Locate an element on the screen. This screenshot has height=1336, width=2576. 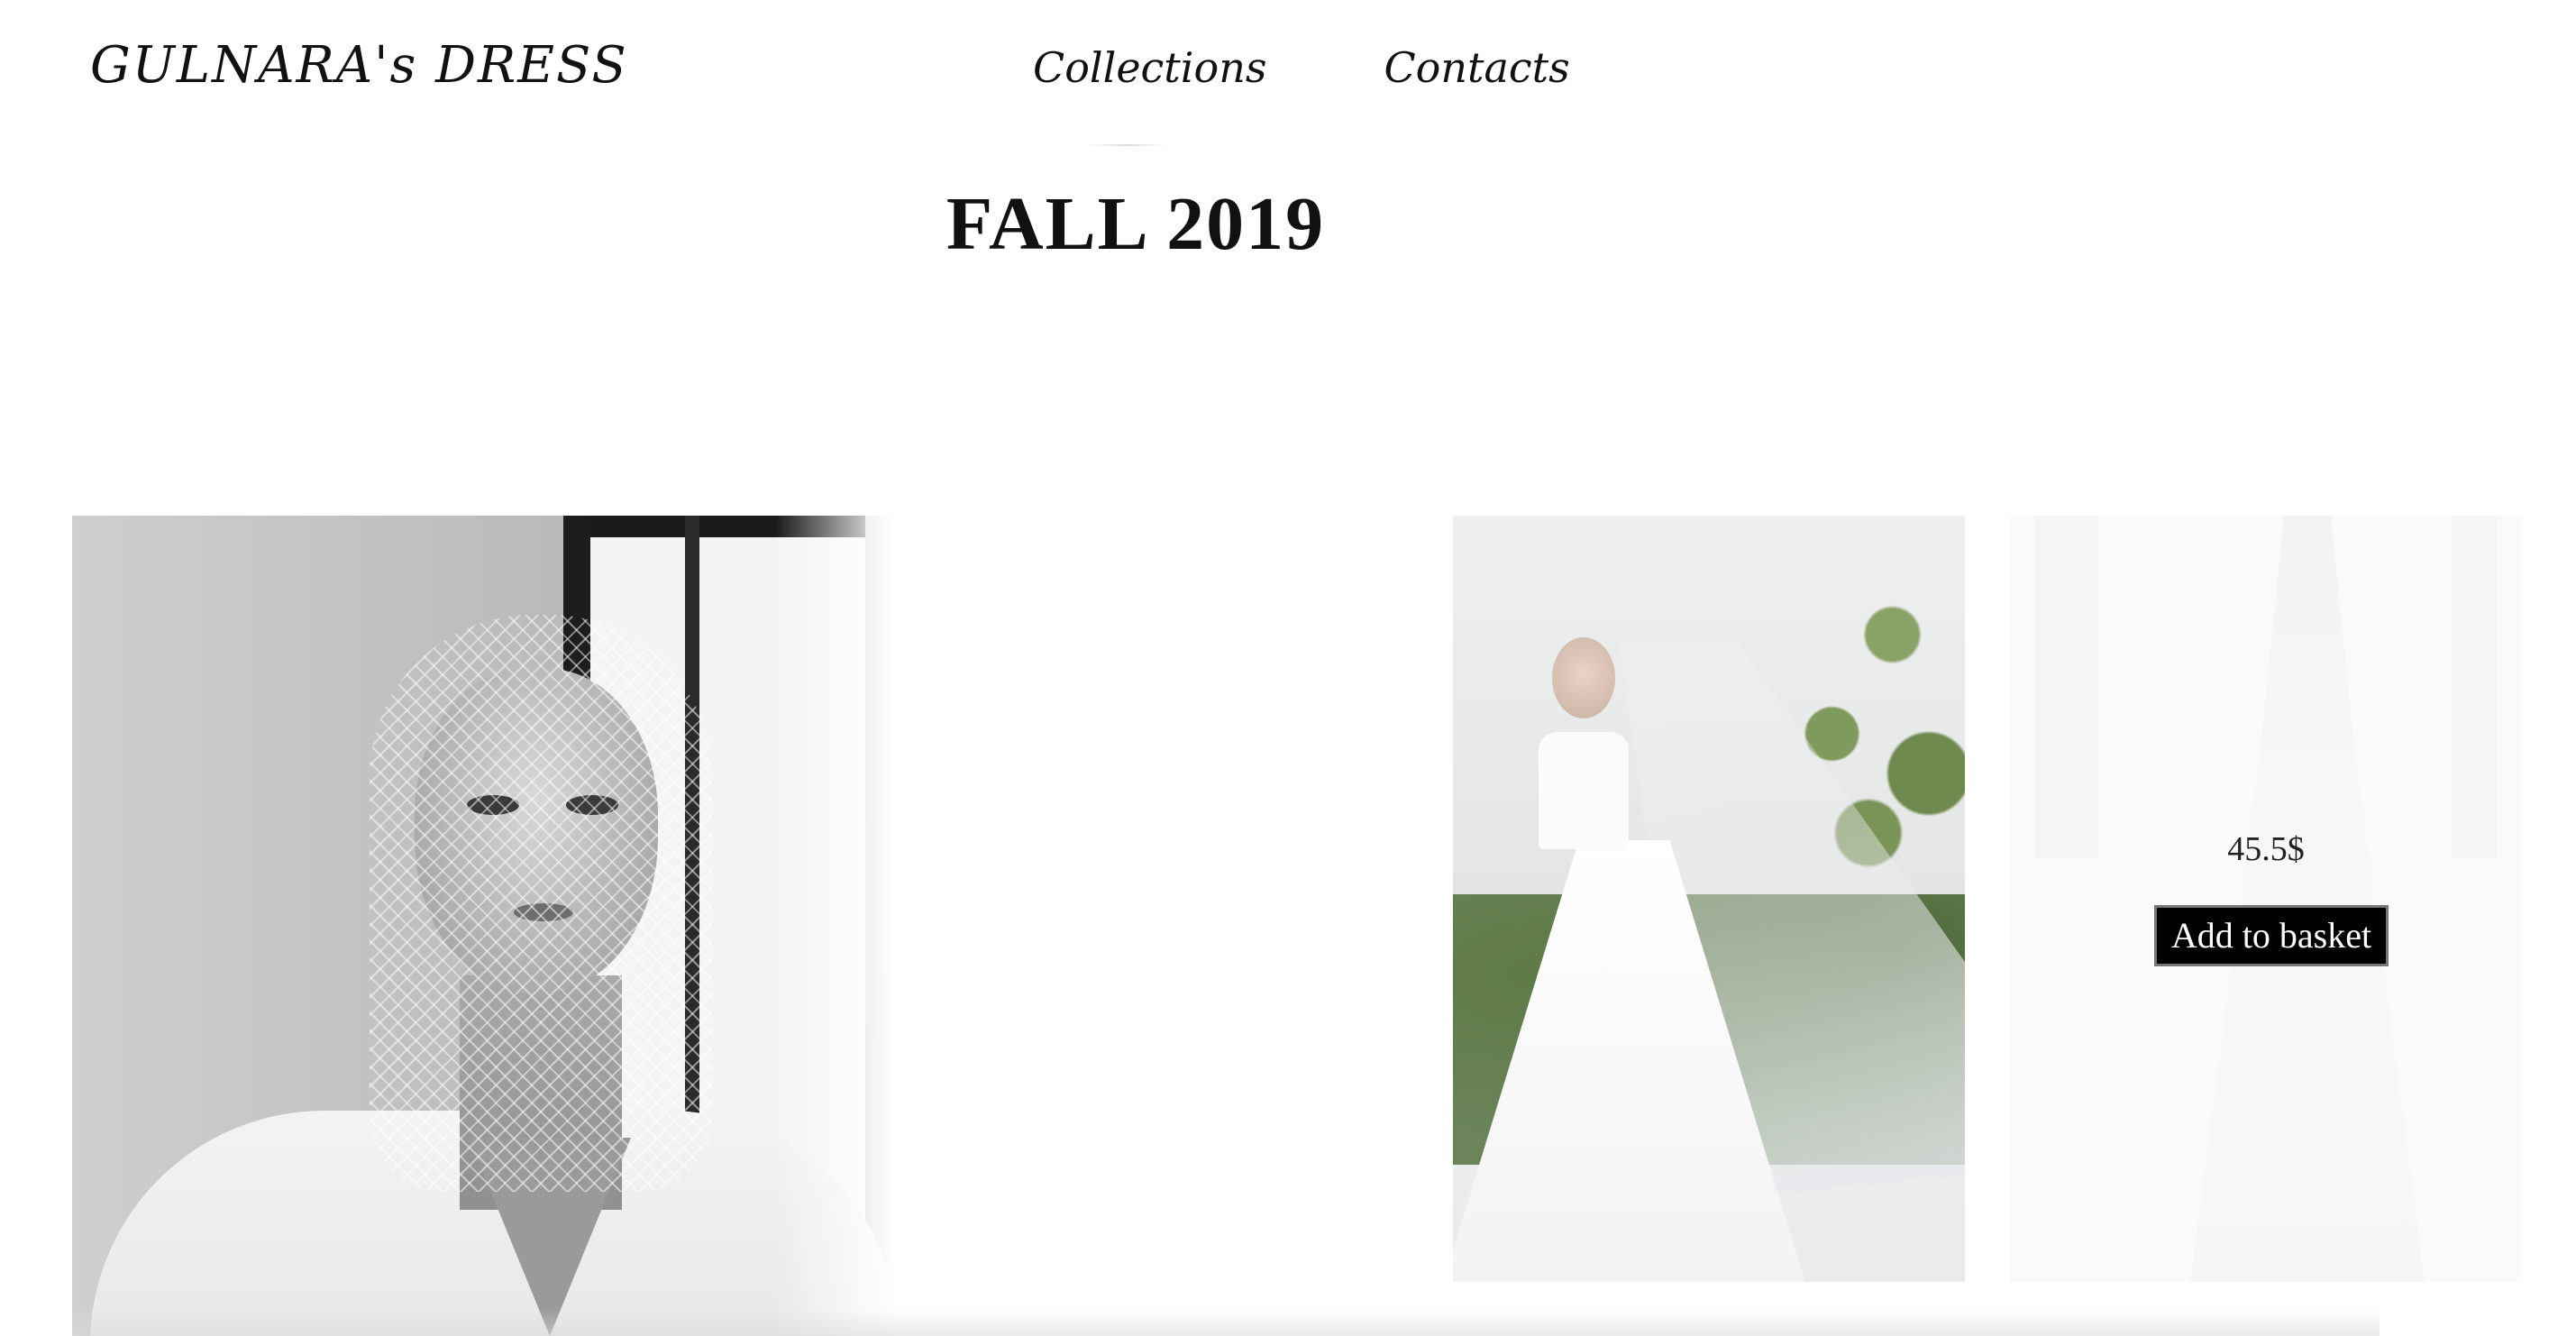
scroll-shadow is located at coordinates (1226, 1322).